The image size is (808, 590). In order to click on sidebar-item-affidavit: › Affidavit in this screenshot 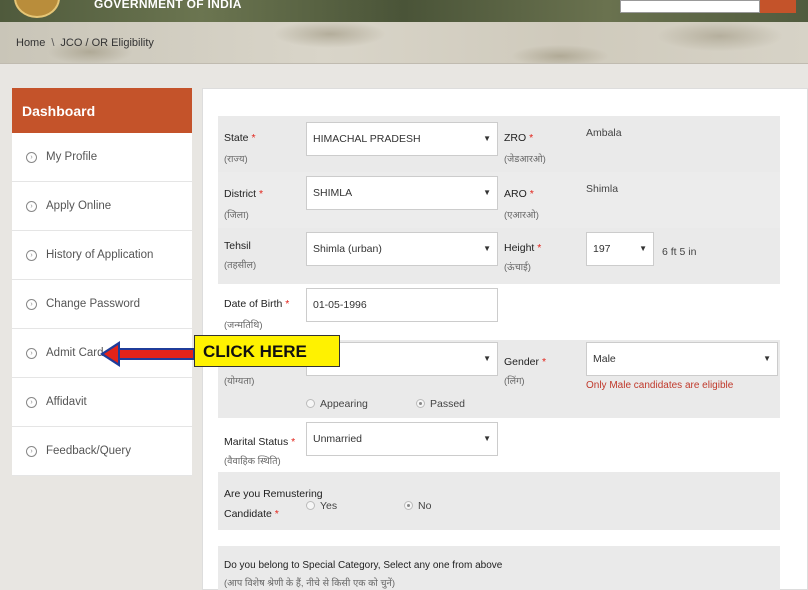, I will do `click(102, 402)`.